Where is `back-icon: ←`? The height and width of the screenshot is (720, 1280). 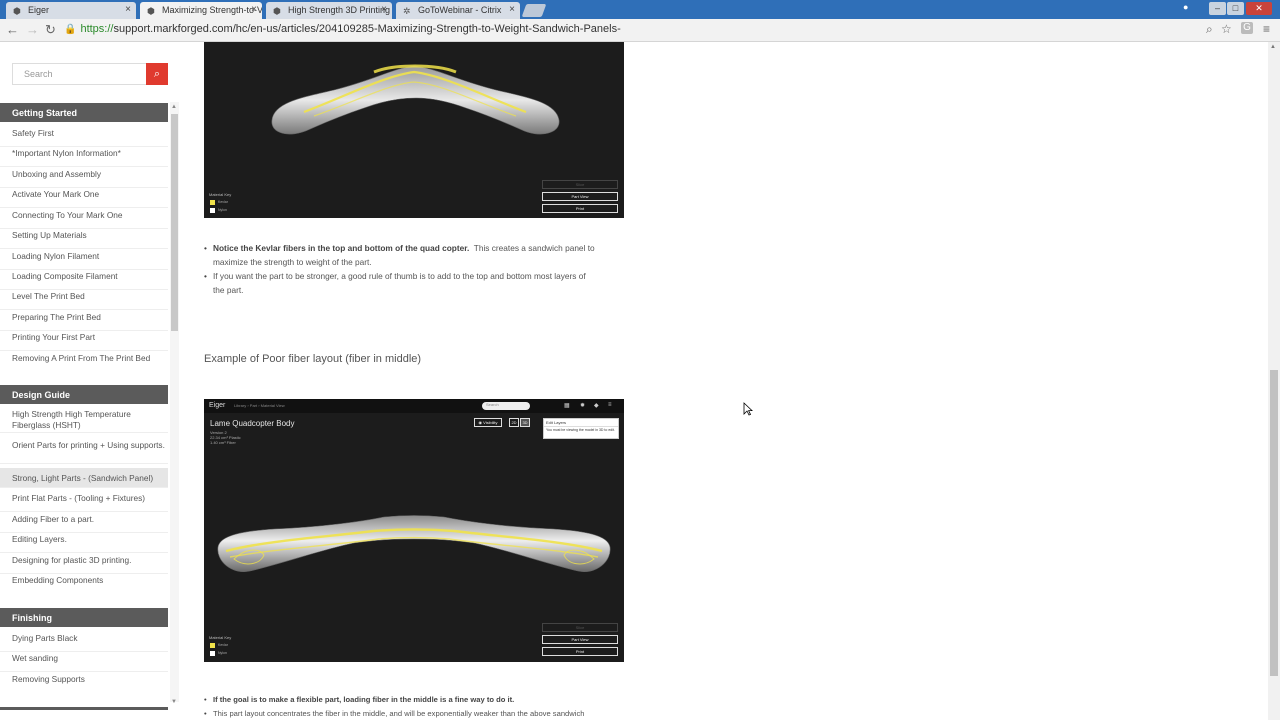 back-icon: ← is located at coordinates (12, 29).